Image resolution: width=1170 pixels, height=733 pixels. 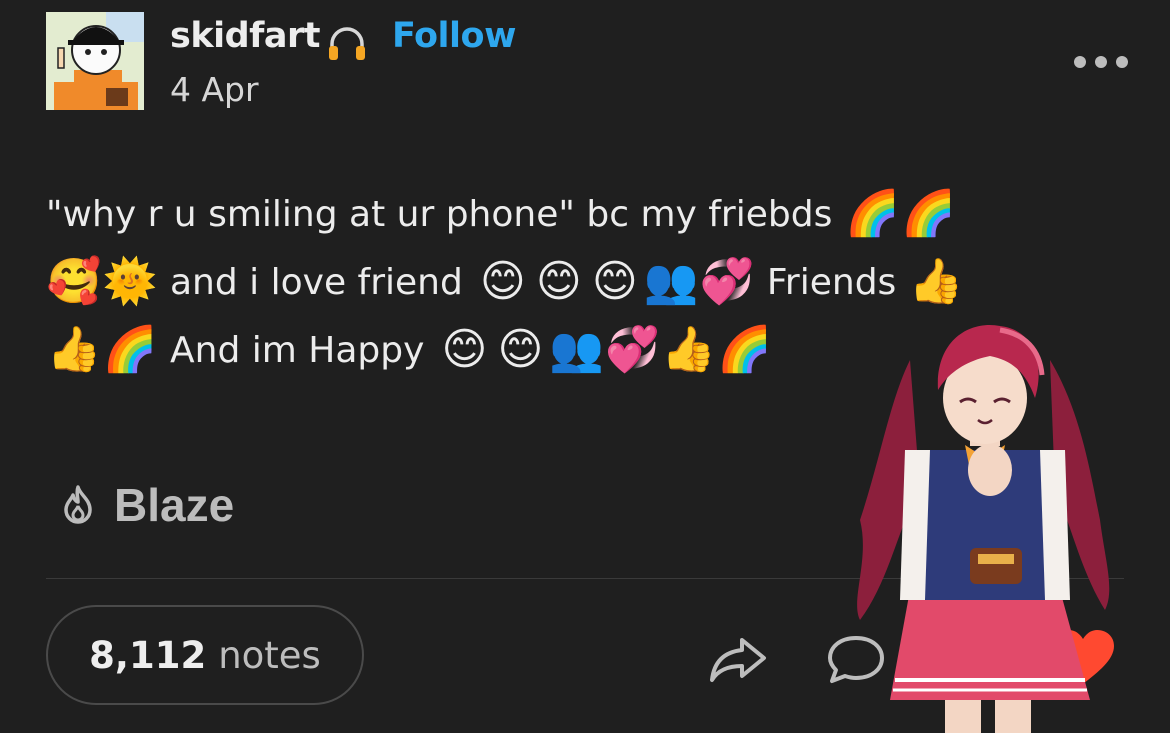 I want to click on blaze-button: Blaze, so click(x=145, y=505).